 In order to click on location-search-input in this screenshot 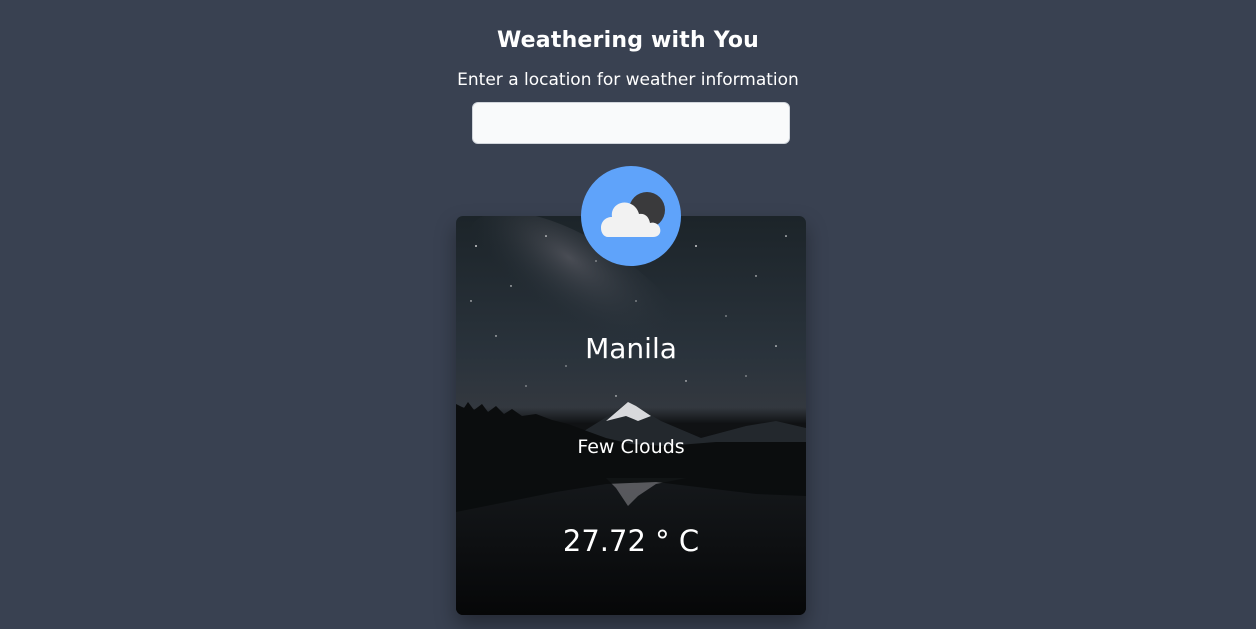, I will do `click(631, 123)`.